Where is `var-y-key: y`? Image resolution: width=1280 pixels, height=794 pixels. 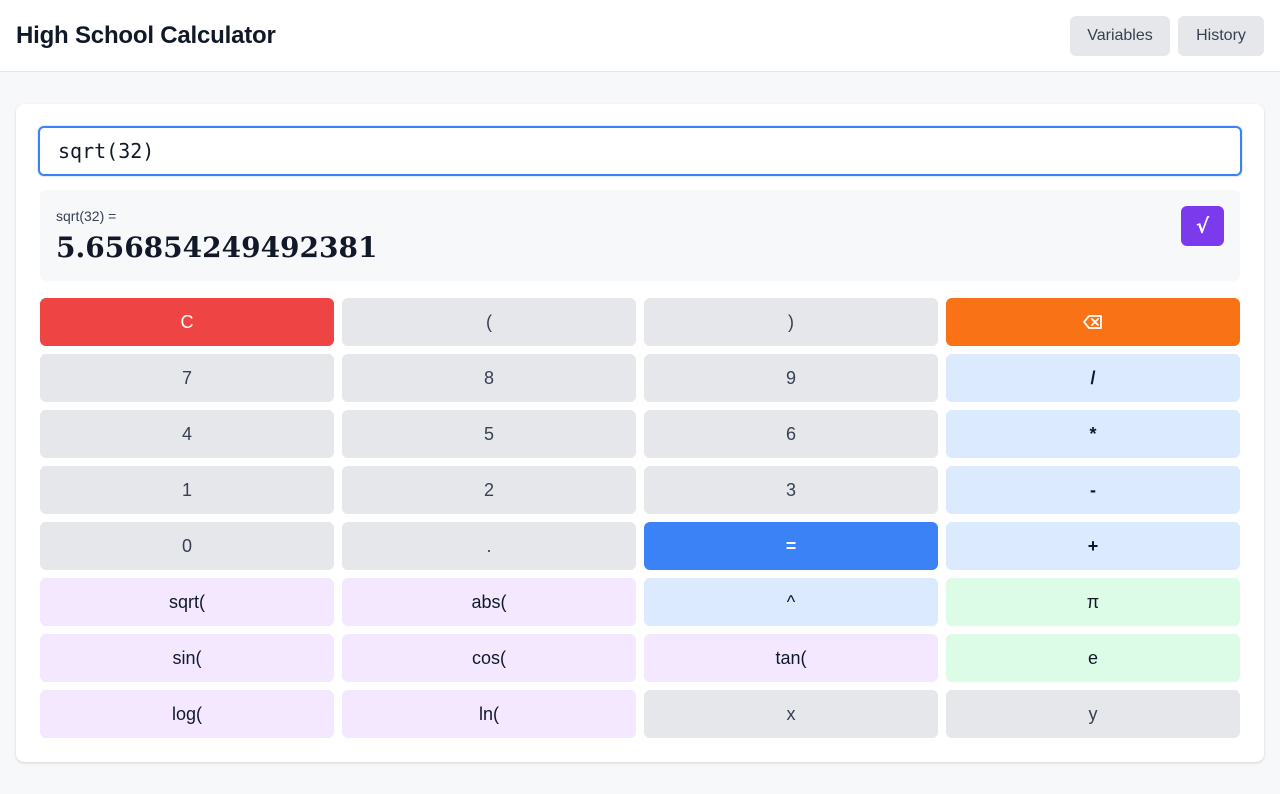 var-y-key: y is located at coordinates (1093, 714).